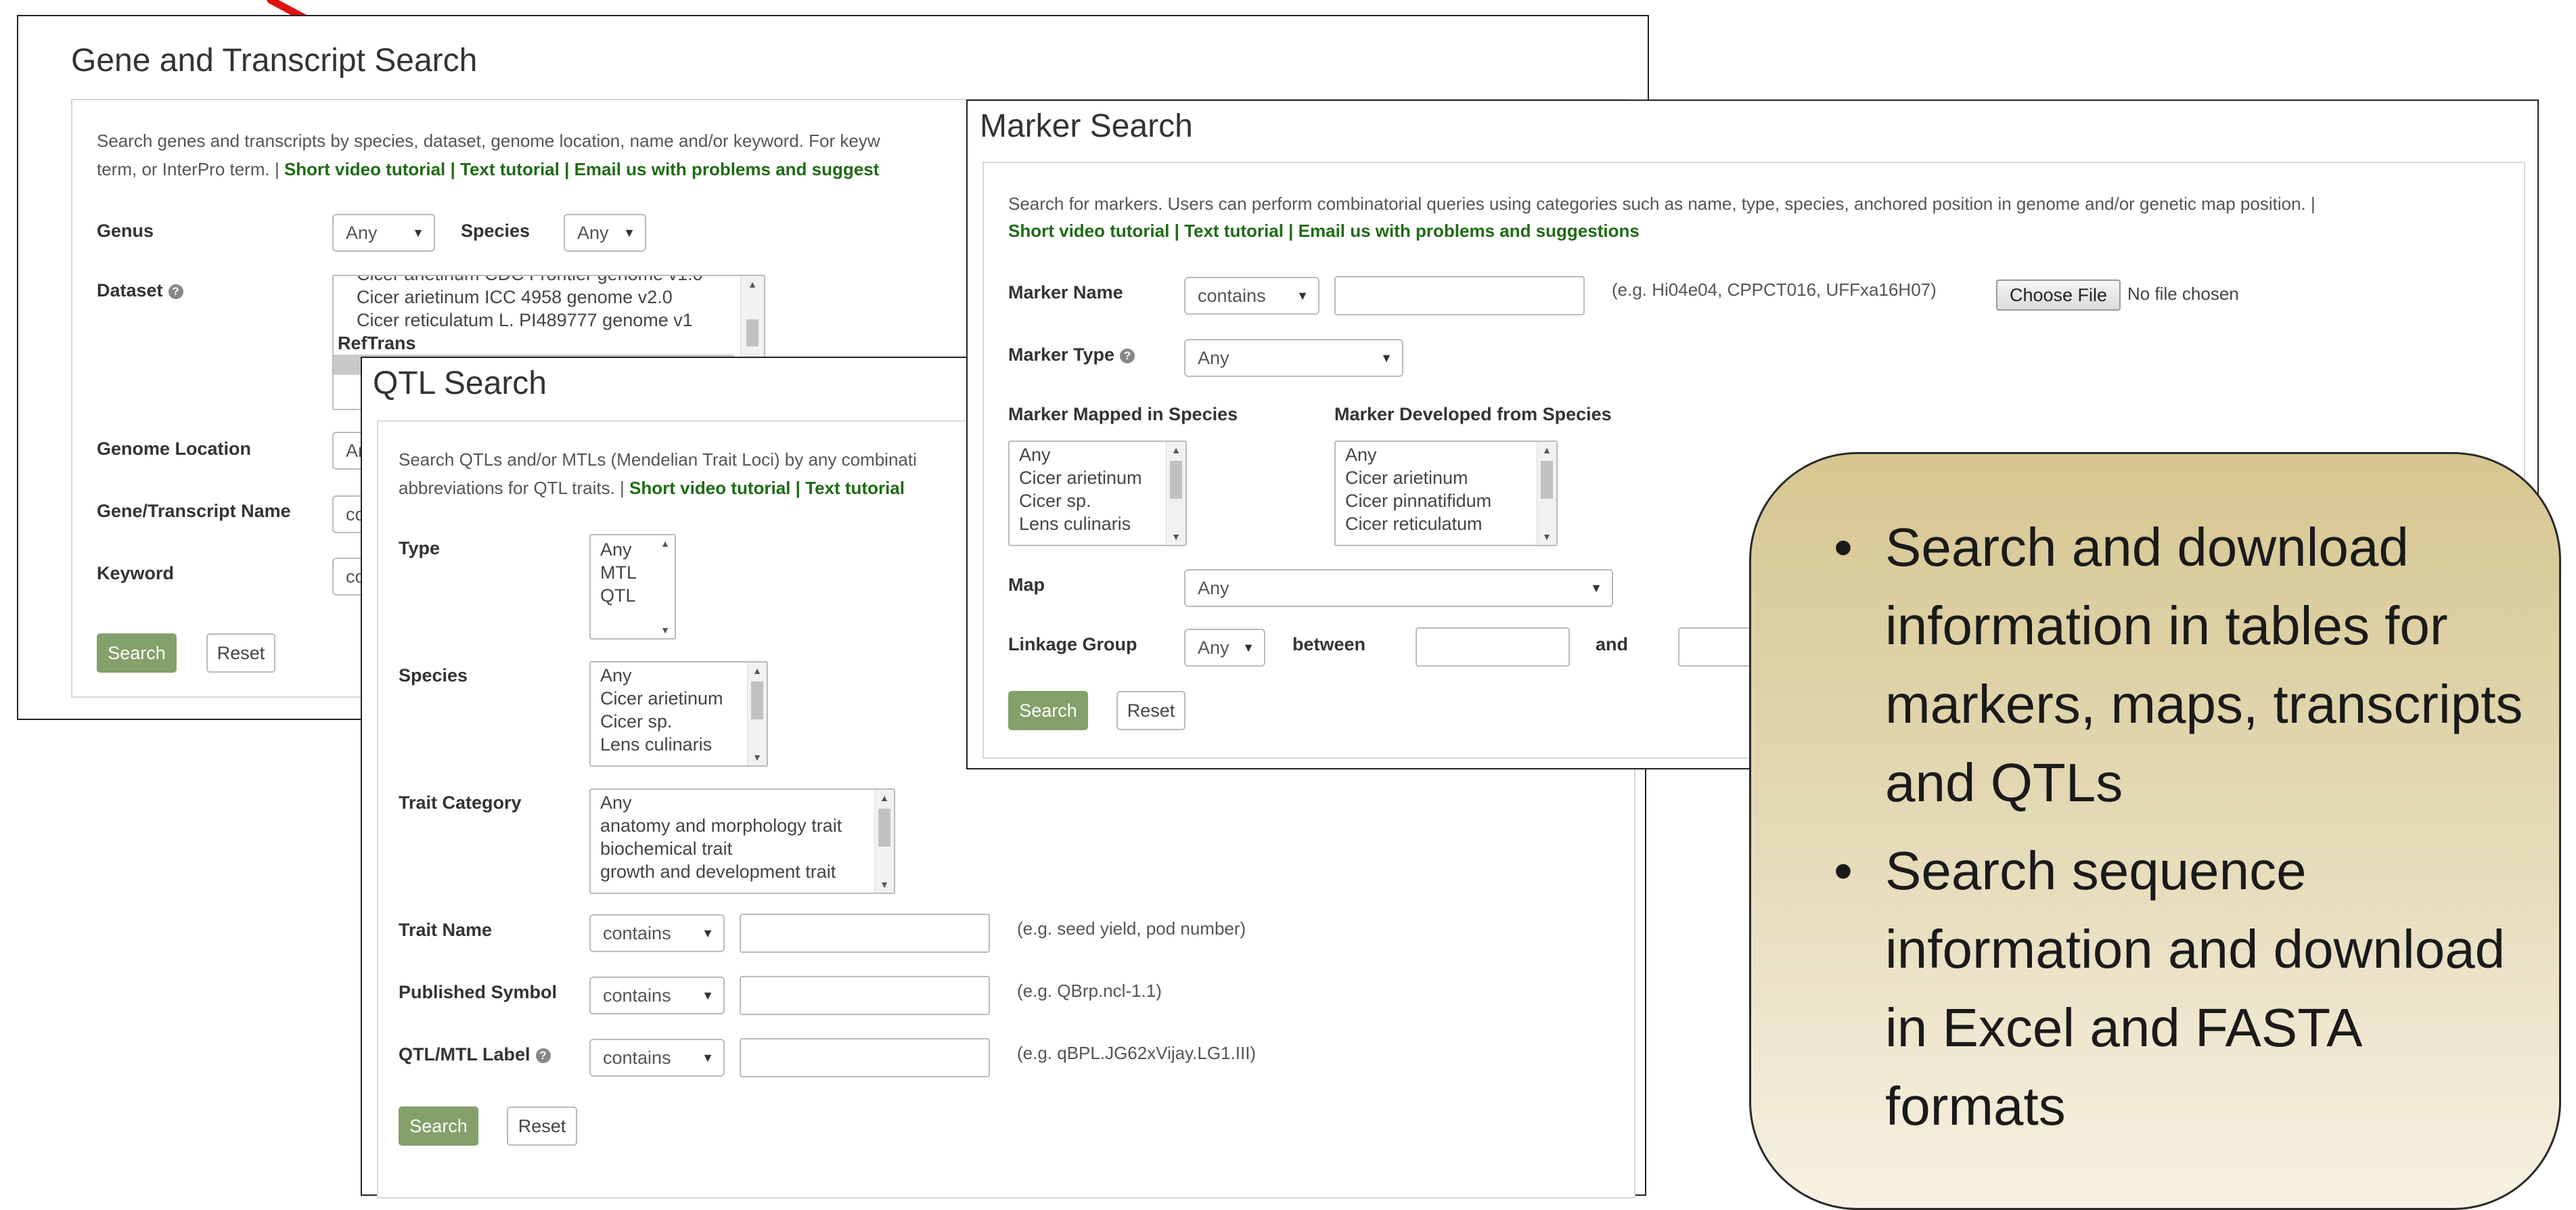 This screenshot has width=2576, height=1210. What do you see at coordinates (679, 721) in the screenshot?
I see `qtl-species-option: Cicer sp.` at bounding box center [679, 721].